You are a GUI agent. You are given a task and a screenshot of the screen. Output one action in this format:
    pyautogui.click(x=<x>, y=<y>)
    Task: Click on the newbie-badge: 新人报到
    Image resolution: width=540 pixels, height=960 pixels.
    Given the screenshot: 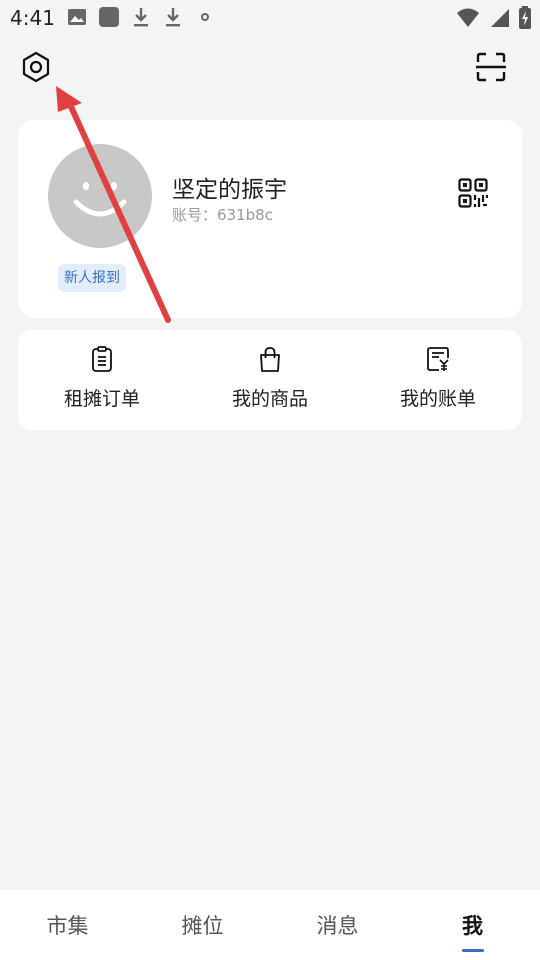 What is the action you would take?
    pyautogui.click(x=92, y=278)
    